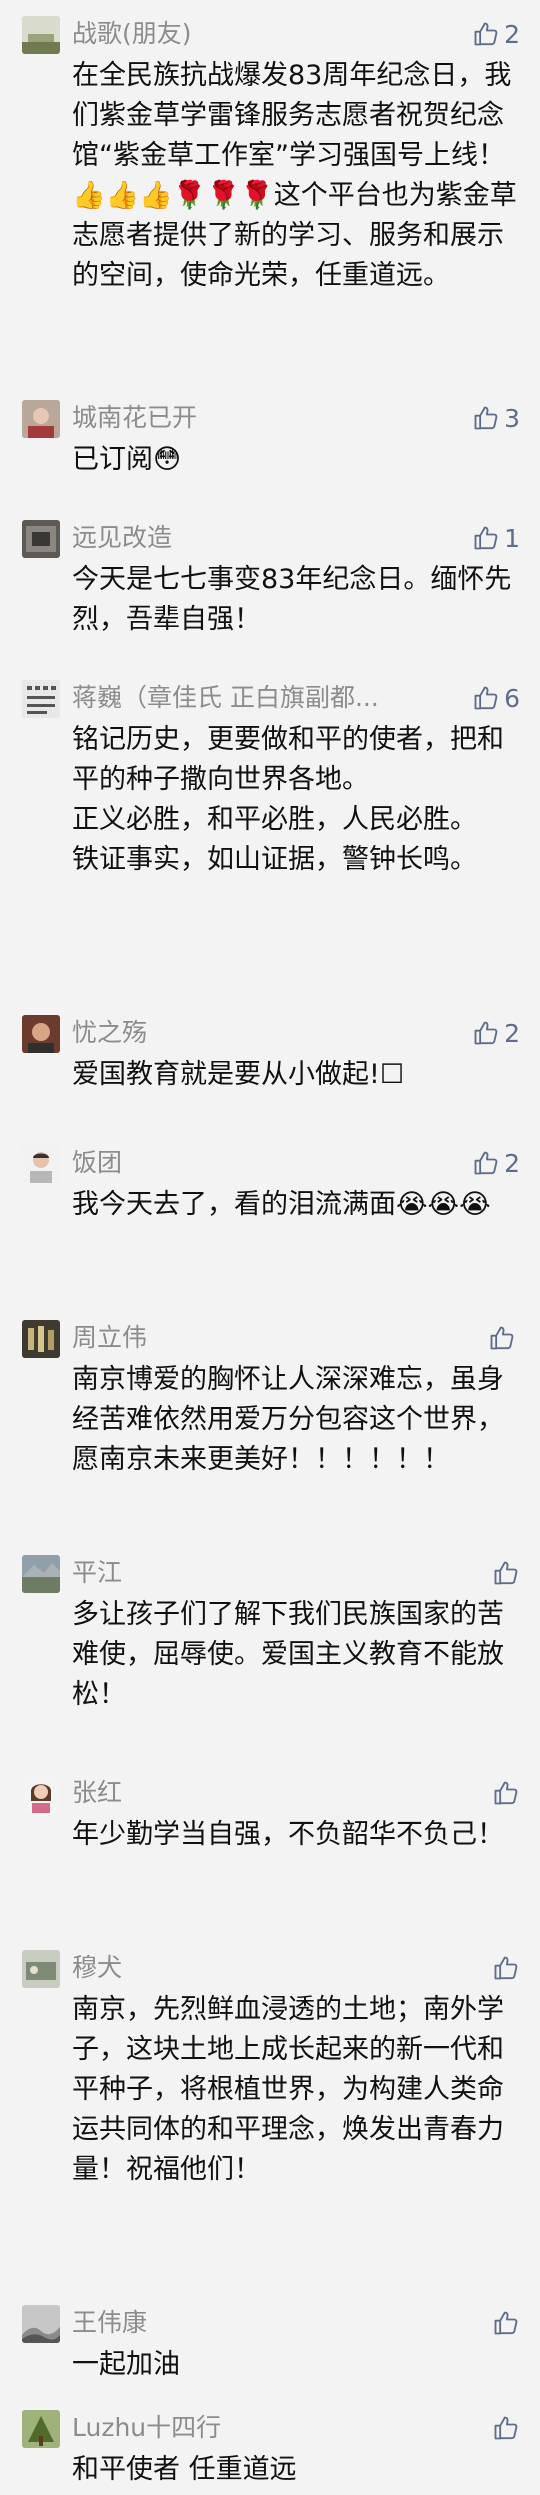 The width and height of the screenshot is (540, 2495). I want to click on like-button: 6, so click(496, 698).